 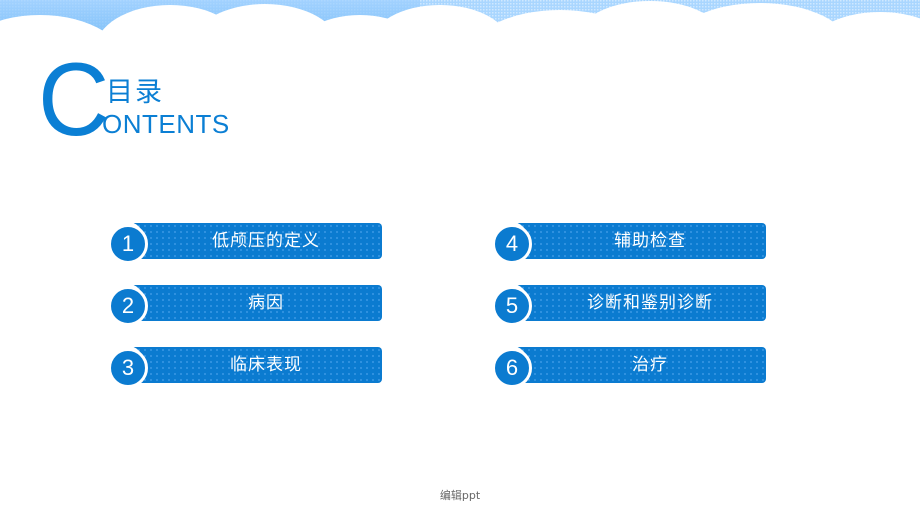 What do you see at coordinates (650, 241) in the screenshot?
I see `toc-item-label: 辅助检查` at bounding box center [650, 241].